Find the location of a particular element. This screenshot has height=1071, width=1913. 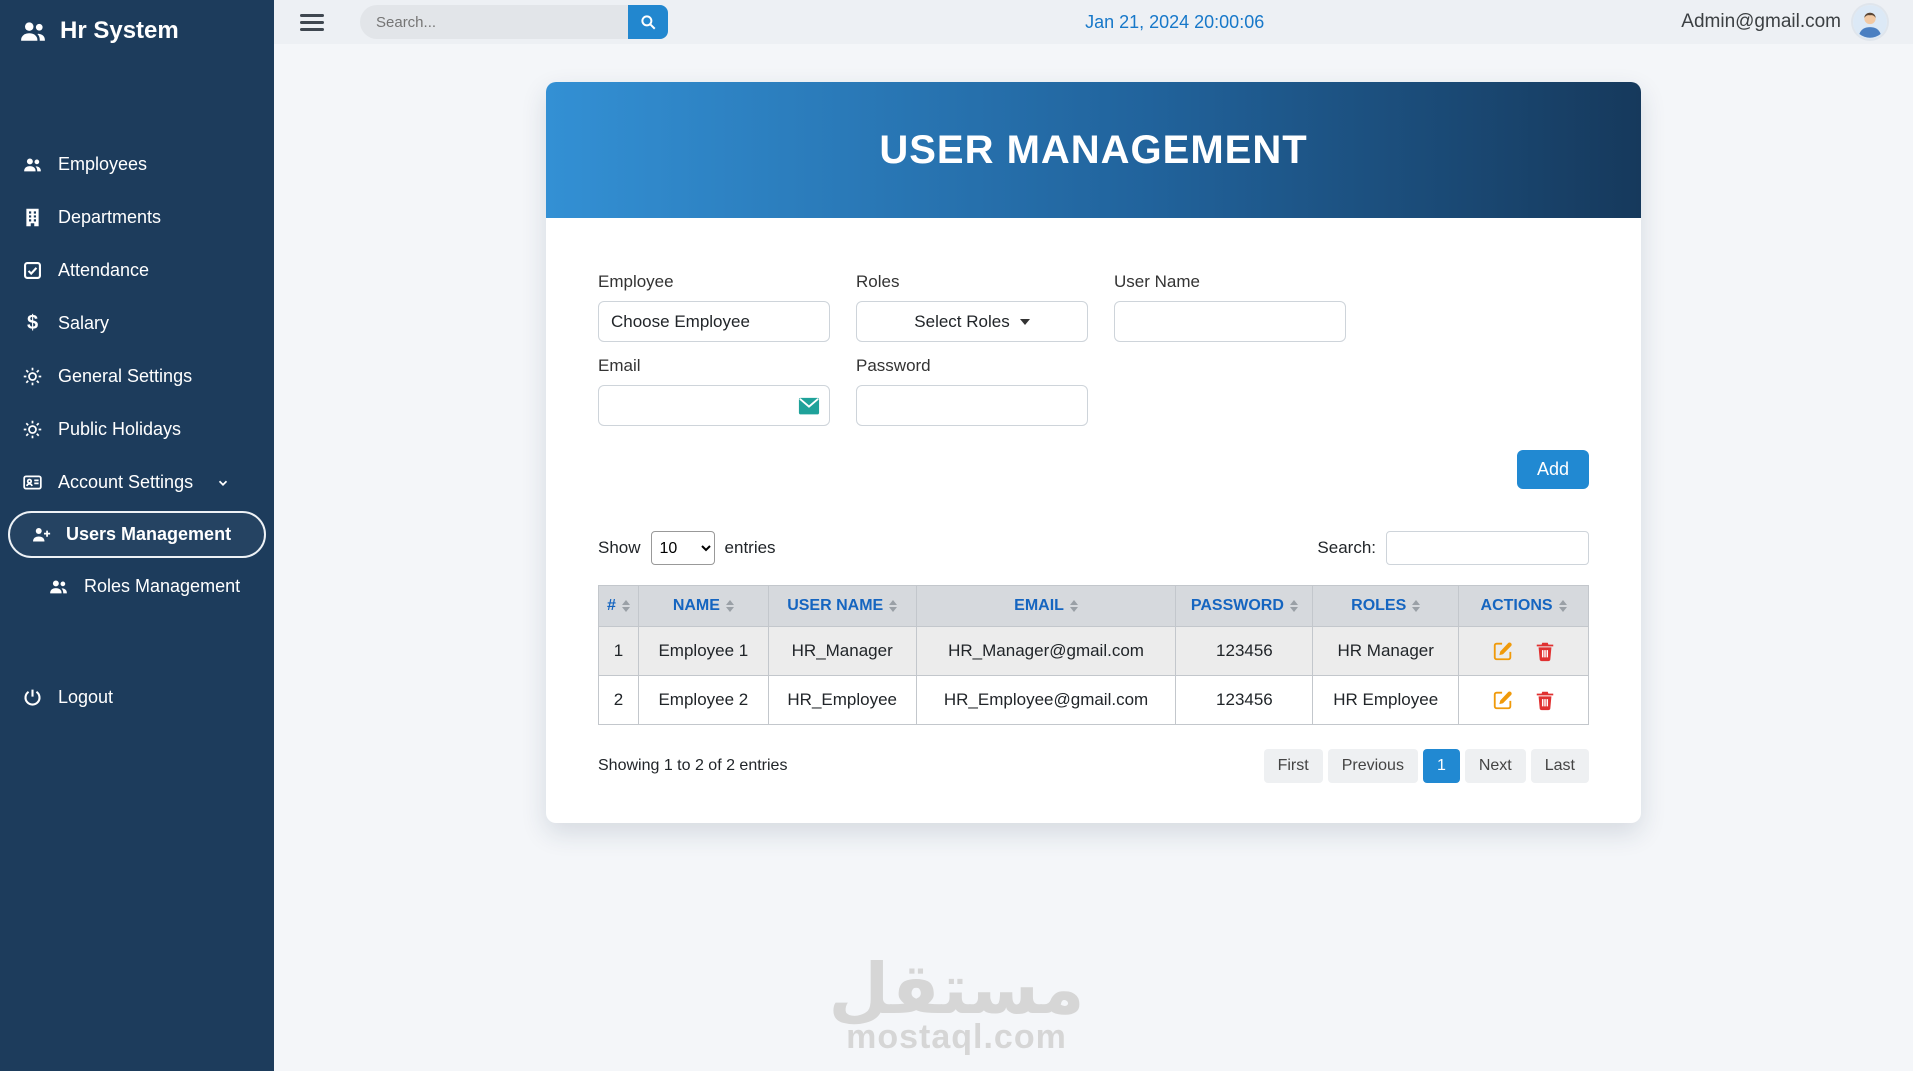

sidebar-item-label: Users Management is located at coordinates (149, 534).